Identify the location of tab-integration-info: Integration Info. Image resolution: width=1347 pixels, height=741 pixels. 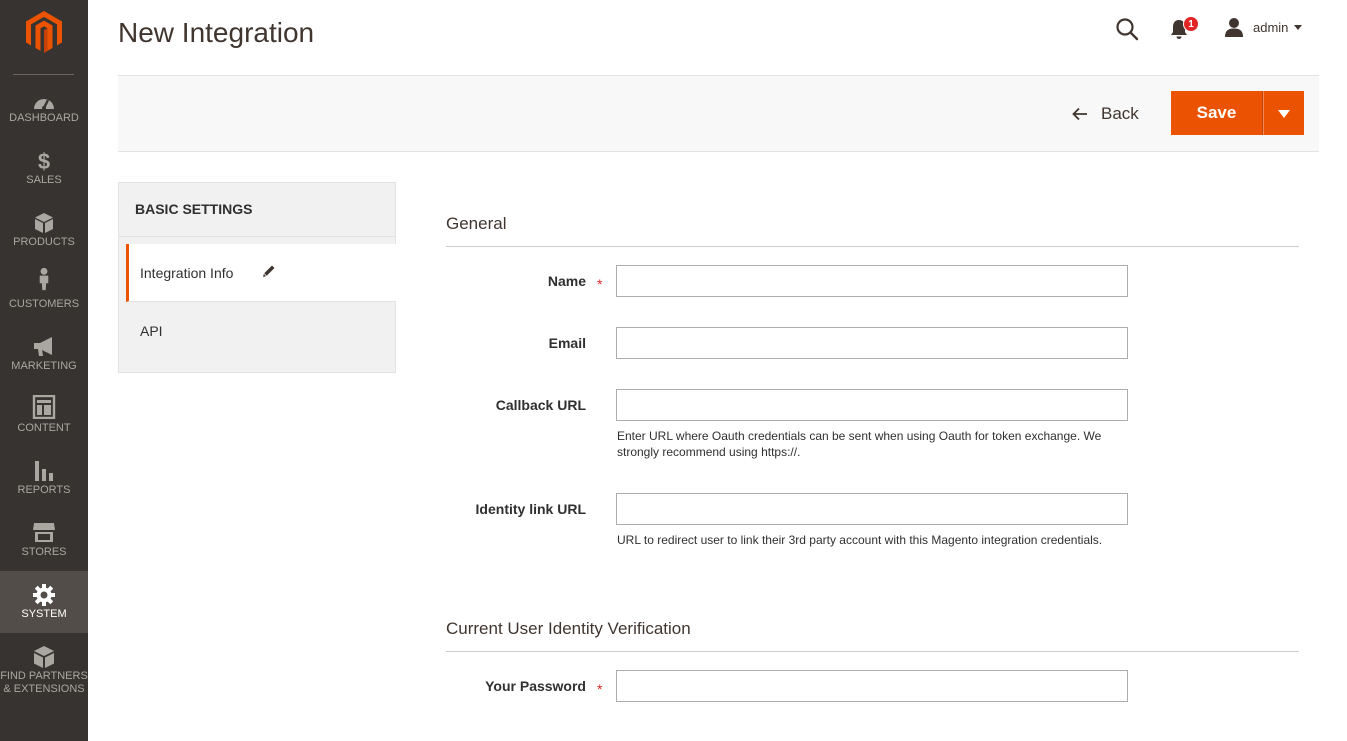
(261, 273).